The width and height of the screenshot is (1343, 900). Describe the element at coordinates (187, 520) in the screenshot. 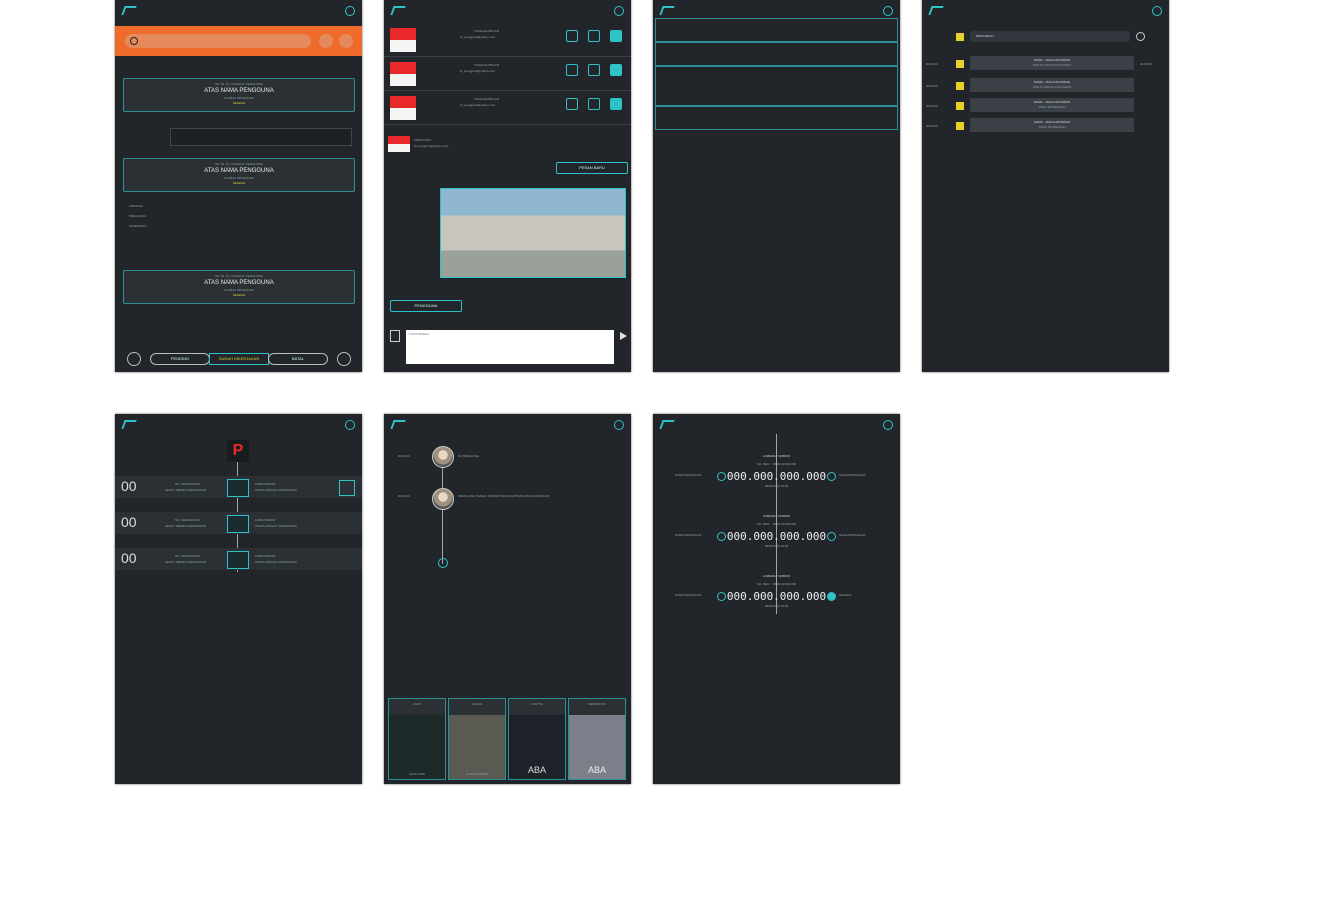

I see `vehicle-id: NO. KENDARAAN` at that location.